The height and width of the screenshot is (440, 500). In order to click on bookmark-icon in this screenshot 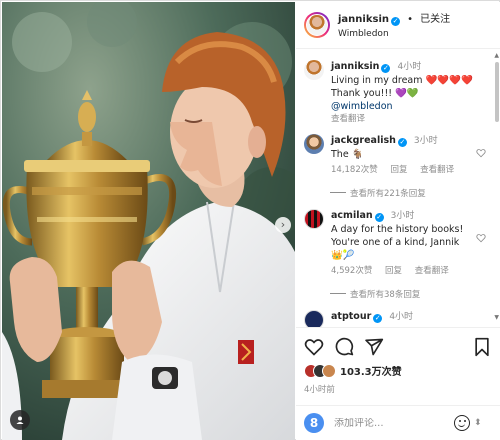, I will do `click(482, 347)`.